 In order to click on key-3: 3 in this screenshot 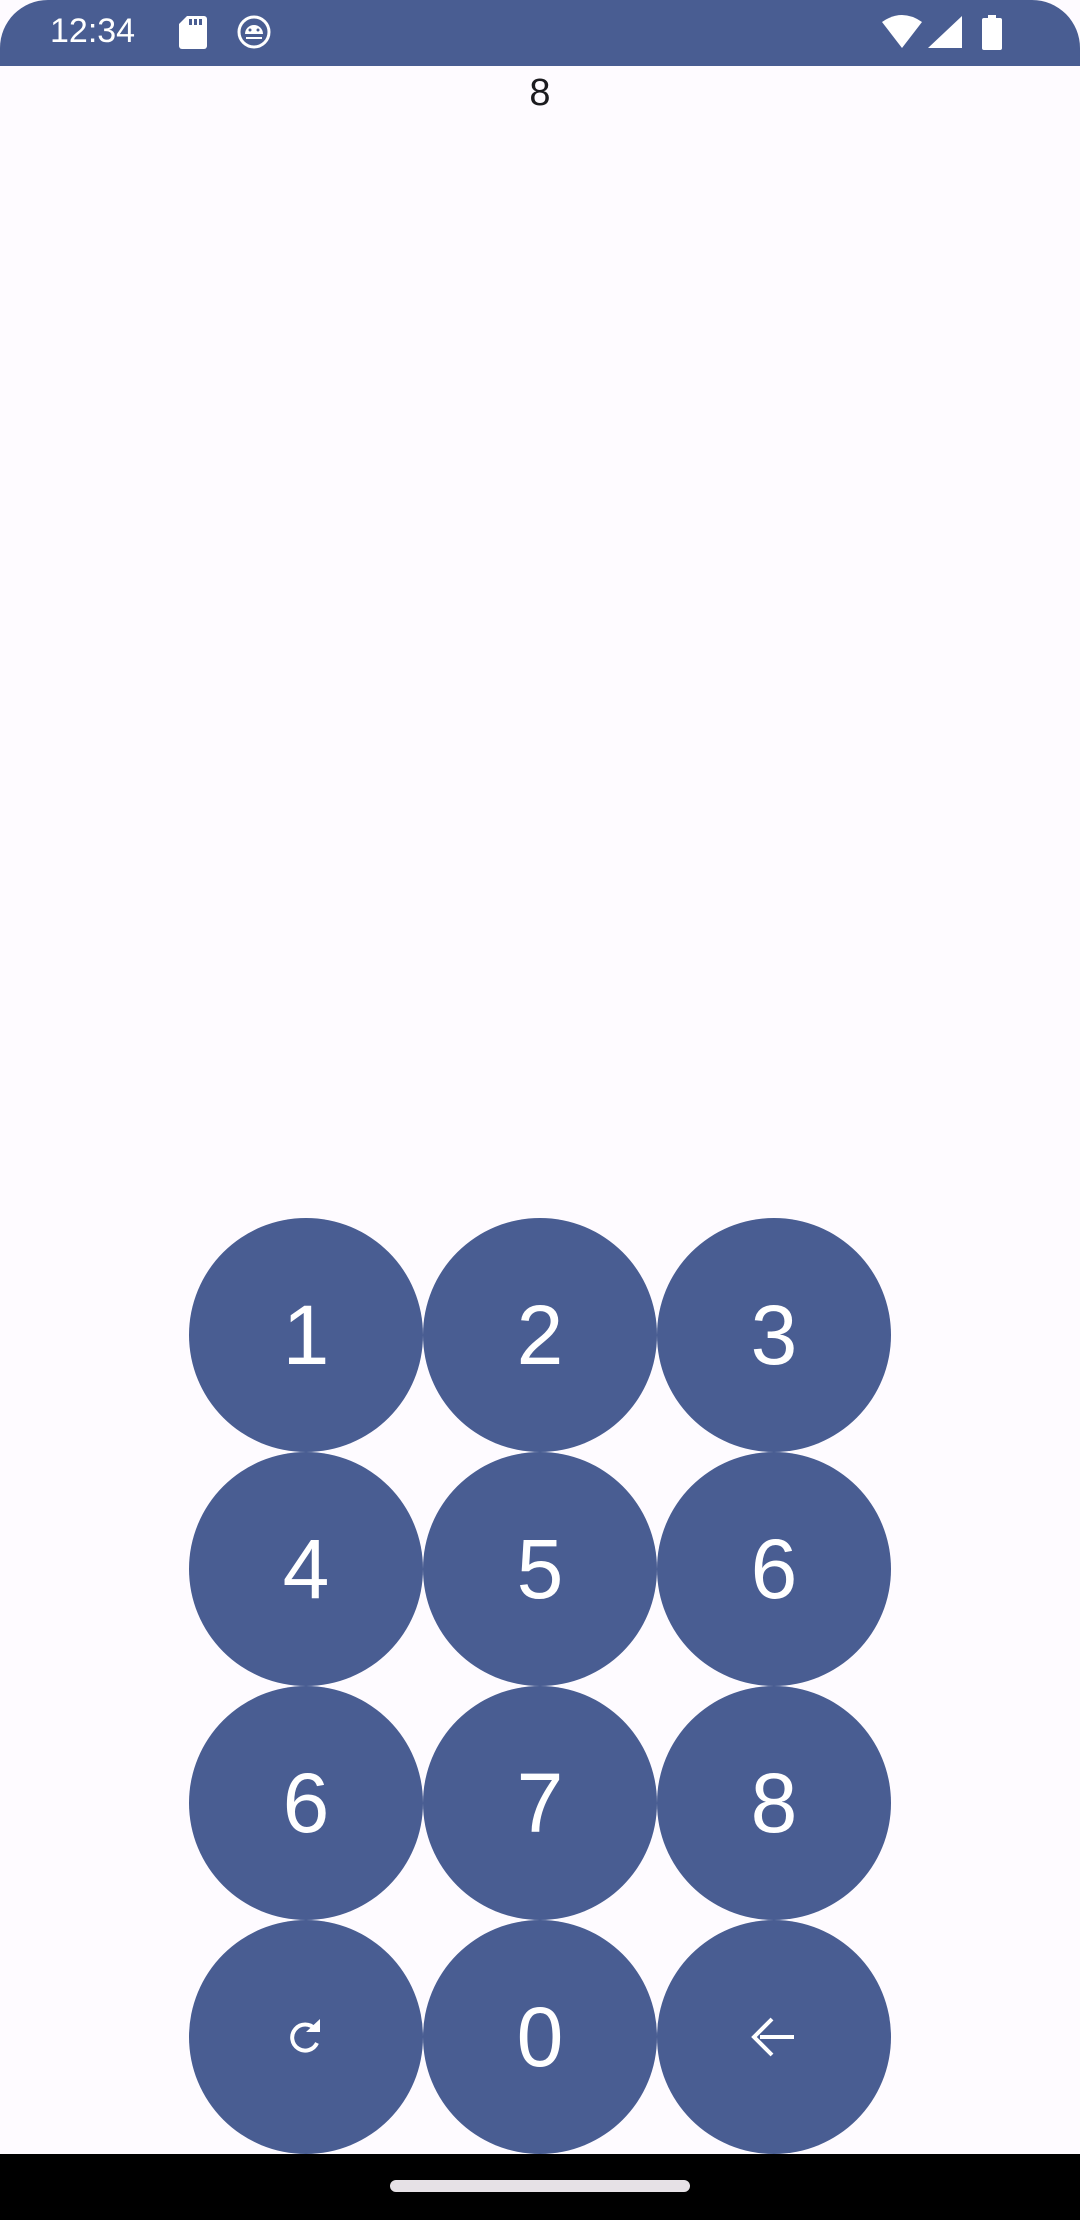, I will do `click(774, 1335)`.